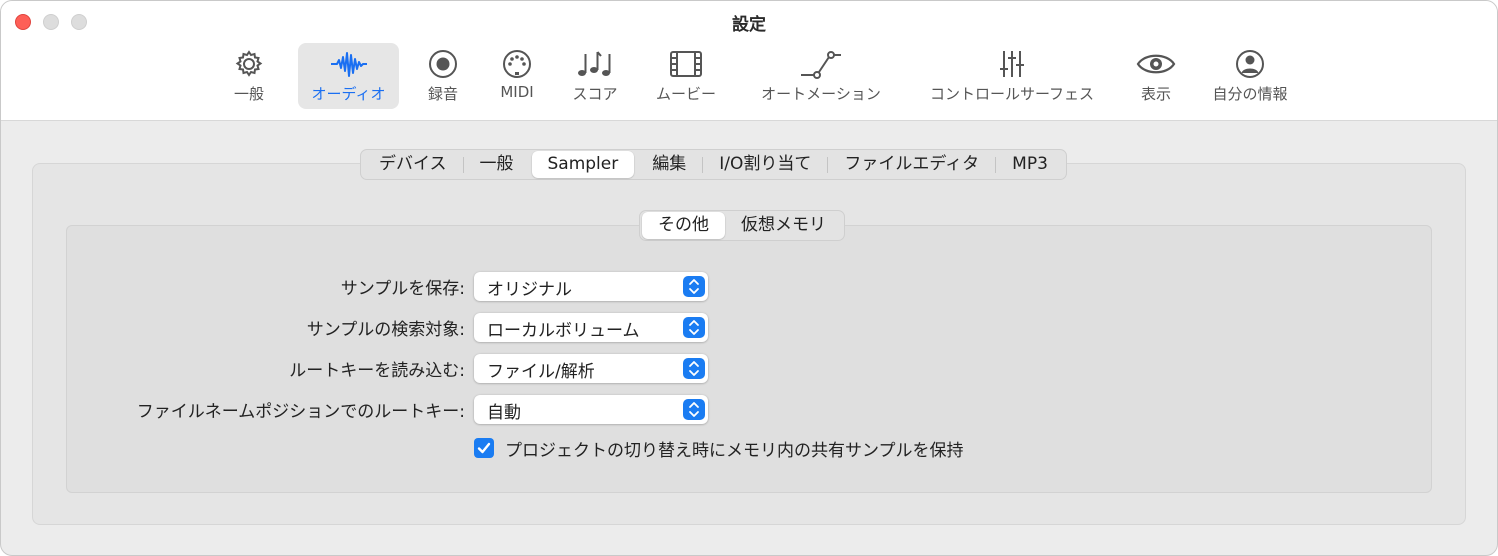 The width and height of the screenshot is (1498, 556). I want to click on sub-tab-bar: その他 仮想メモリ, so click(742, 225).